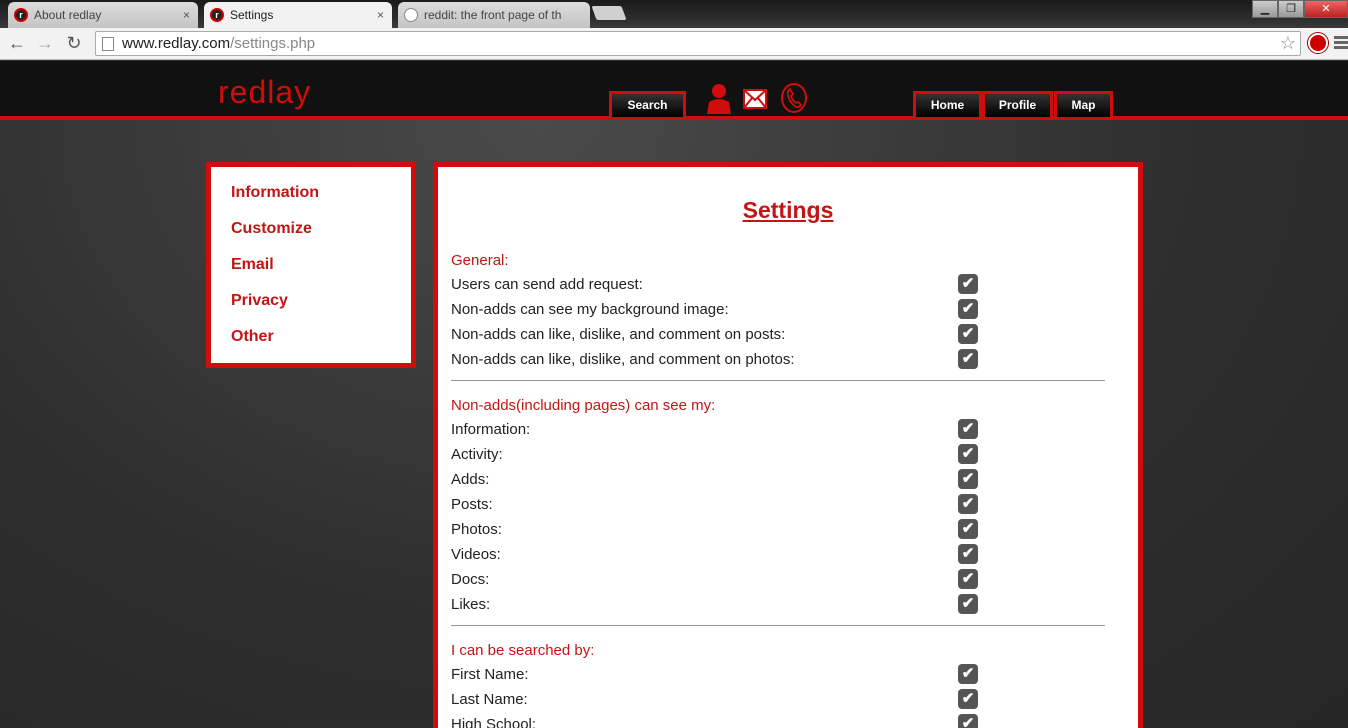 The height and width of the screenshot is (728, 1348). What do you see at coordinates (470, 479) in the screenshot?
I see `setting-label: Adds:` at bounding box center [470, 479].